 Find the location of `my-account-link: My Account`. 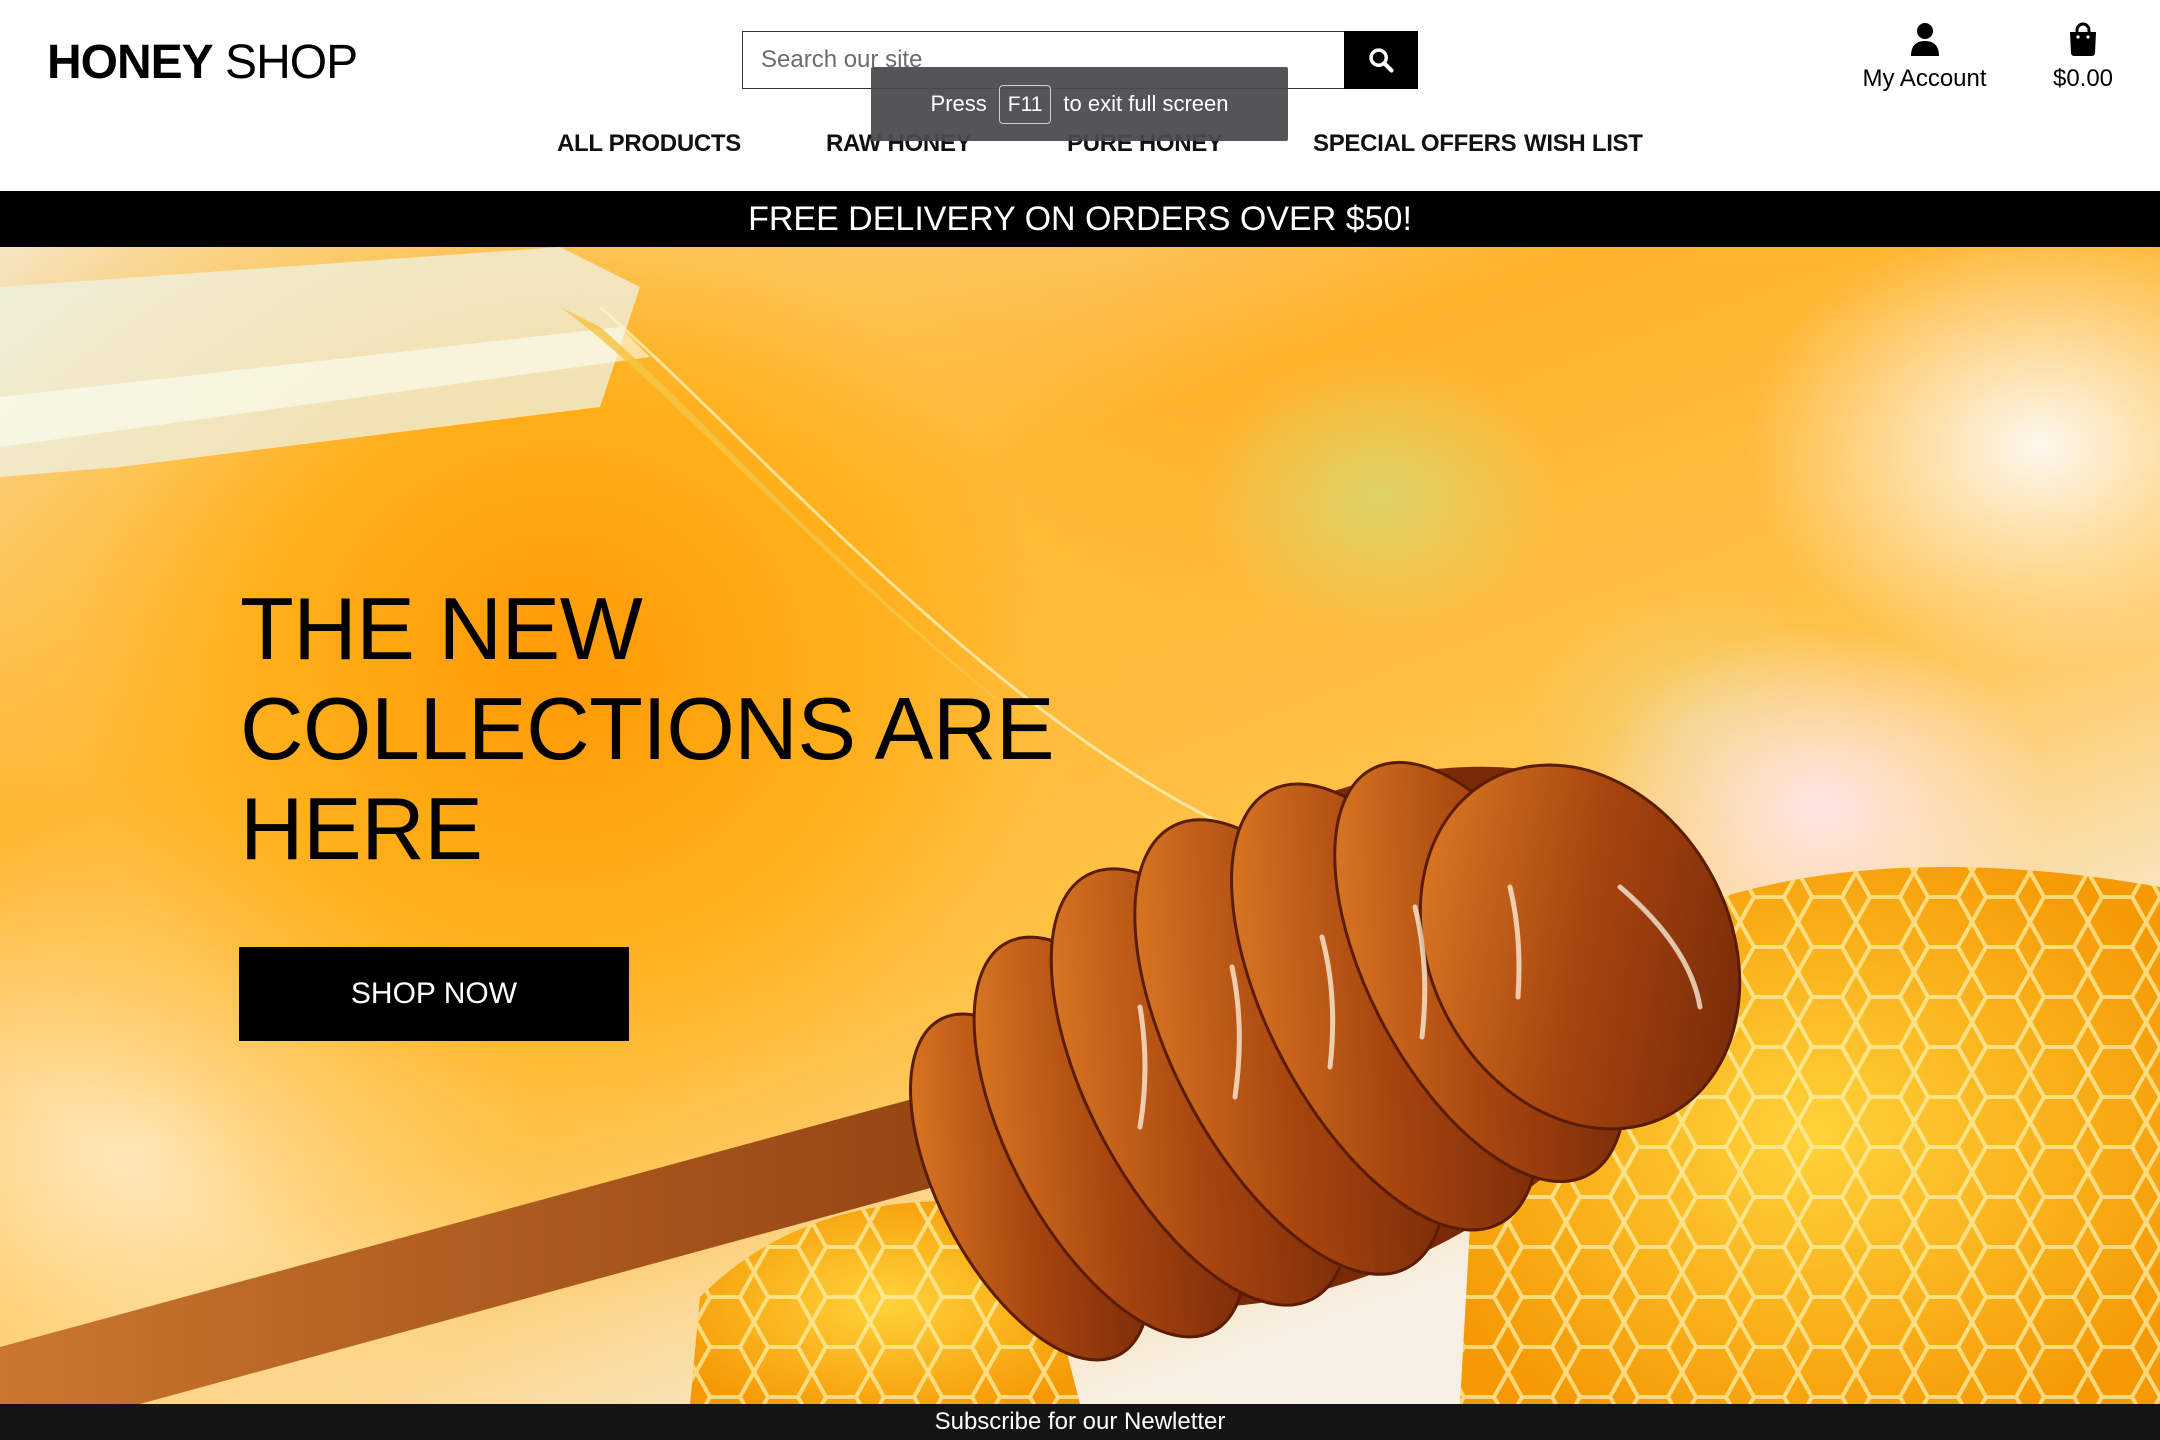

my-account-link: My Account is located at coordinates (1924, 58).